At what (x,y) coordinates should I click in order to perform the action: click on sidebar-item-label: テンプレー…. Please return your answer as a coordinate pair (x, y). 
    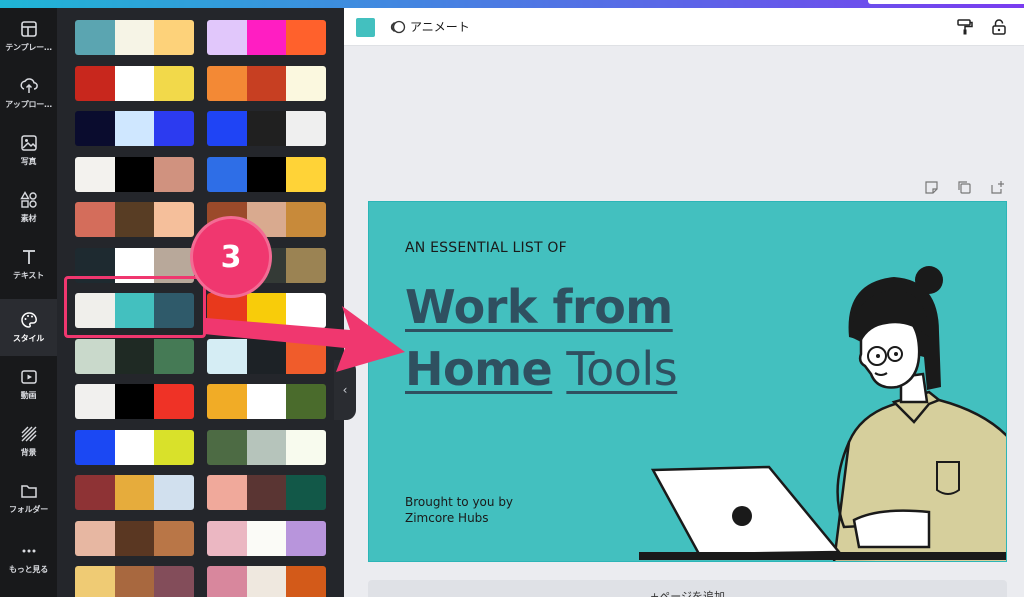
    Looking at the image, I should click on (28, 47).